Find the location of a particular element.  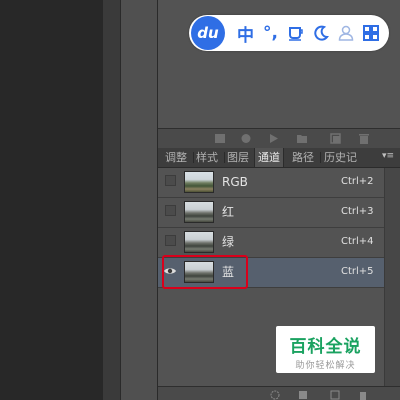

panel-bottom-toolbar is located at coordinates (279, 393).